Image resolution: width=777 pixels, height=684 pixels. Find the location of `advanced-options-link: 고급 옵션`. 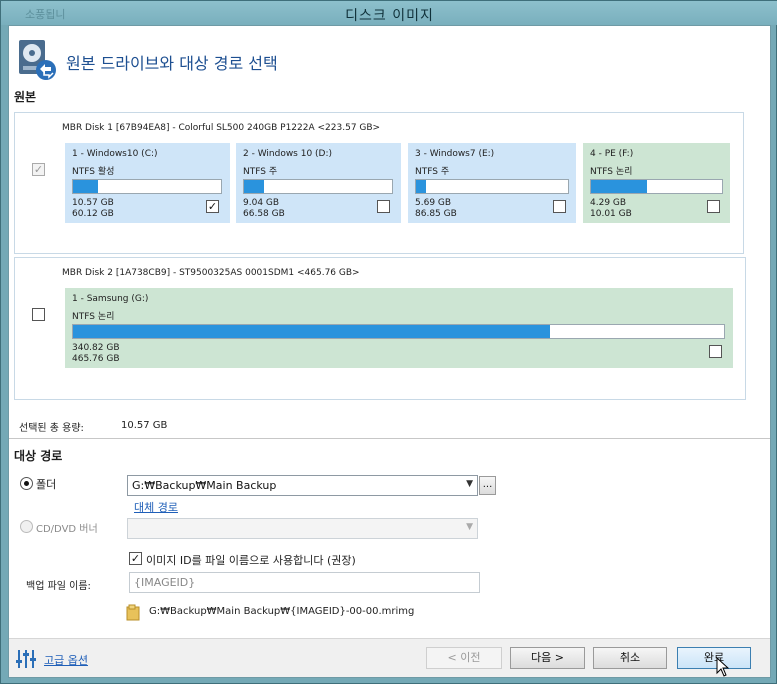

advanced-options-link: 고급 옵션 is located at coordinates (66, 660).